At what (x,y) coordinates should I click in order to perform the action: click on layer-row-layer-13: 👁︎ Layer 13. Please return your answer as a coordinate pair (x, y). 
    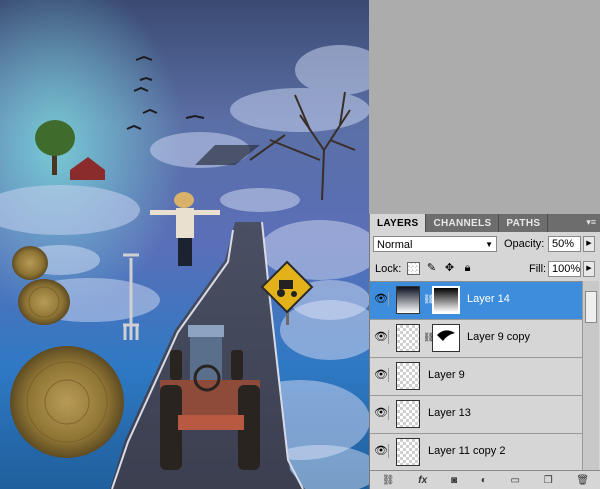
    Looking at the image, I should click on (476, 415).